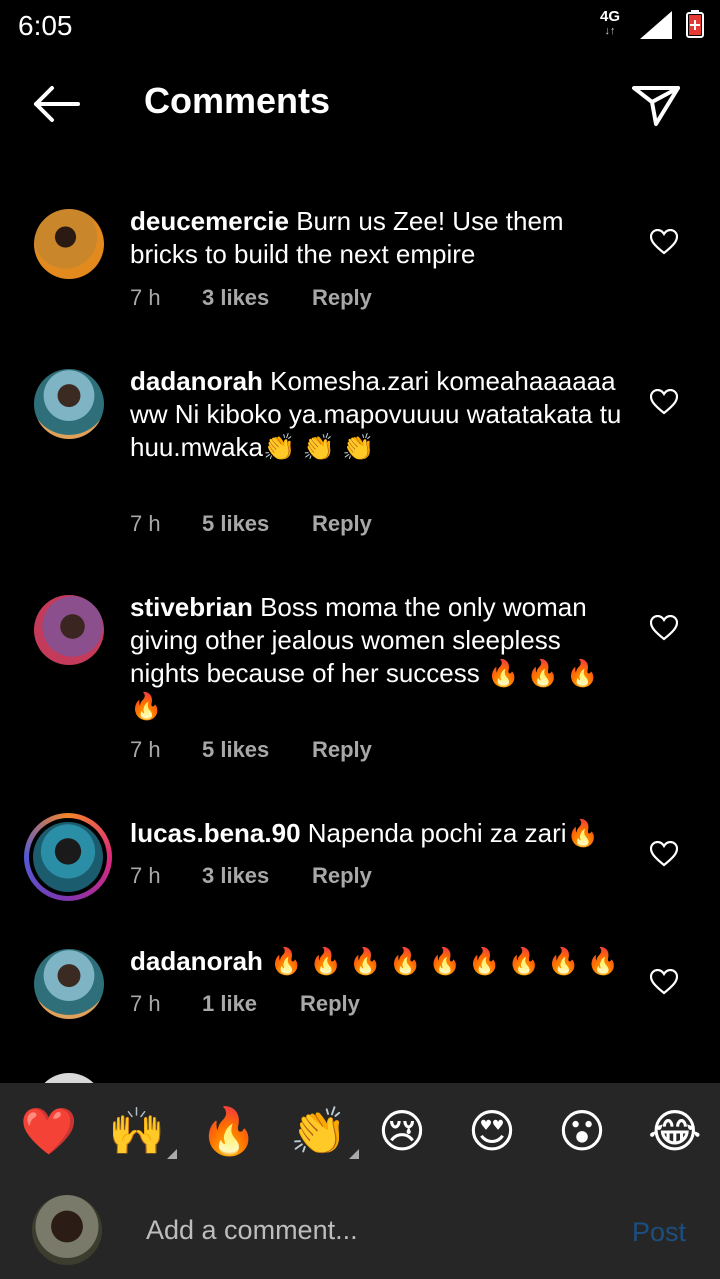  What do you see at coordinates (215, 833) in the screenshot?
I see `comment-username: lucas.bena.90` at bounding box center [215, 833].